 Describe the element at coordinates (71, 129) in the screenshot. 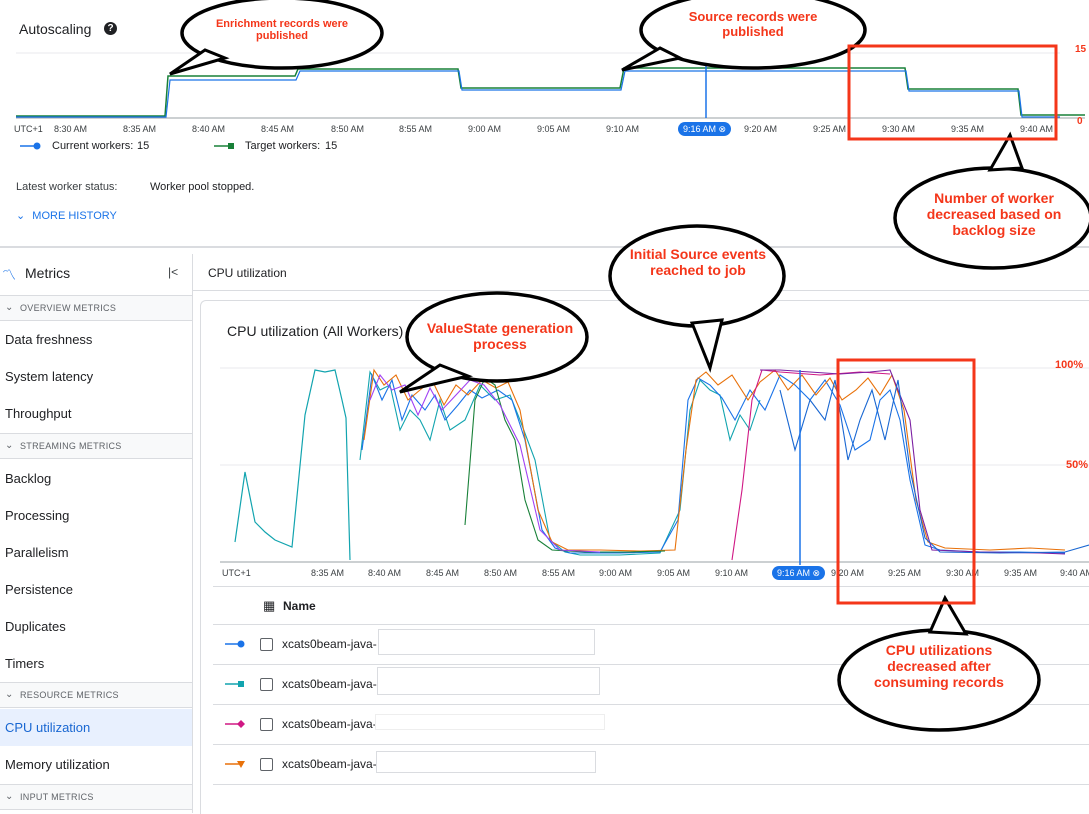

I see `x-tick: 8:30 AM` at that location.